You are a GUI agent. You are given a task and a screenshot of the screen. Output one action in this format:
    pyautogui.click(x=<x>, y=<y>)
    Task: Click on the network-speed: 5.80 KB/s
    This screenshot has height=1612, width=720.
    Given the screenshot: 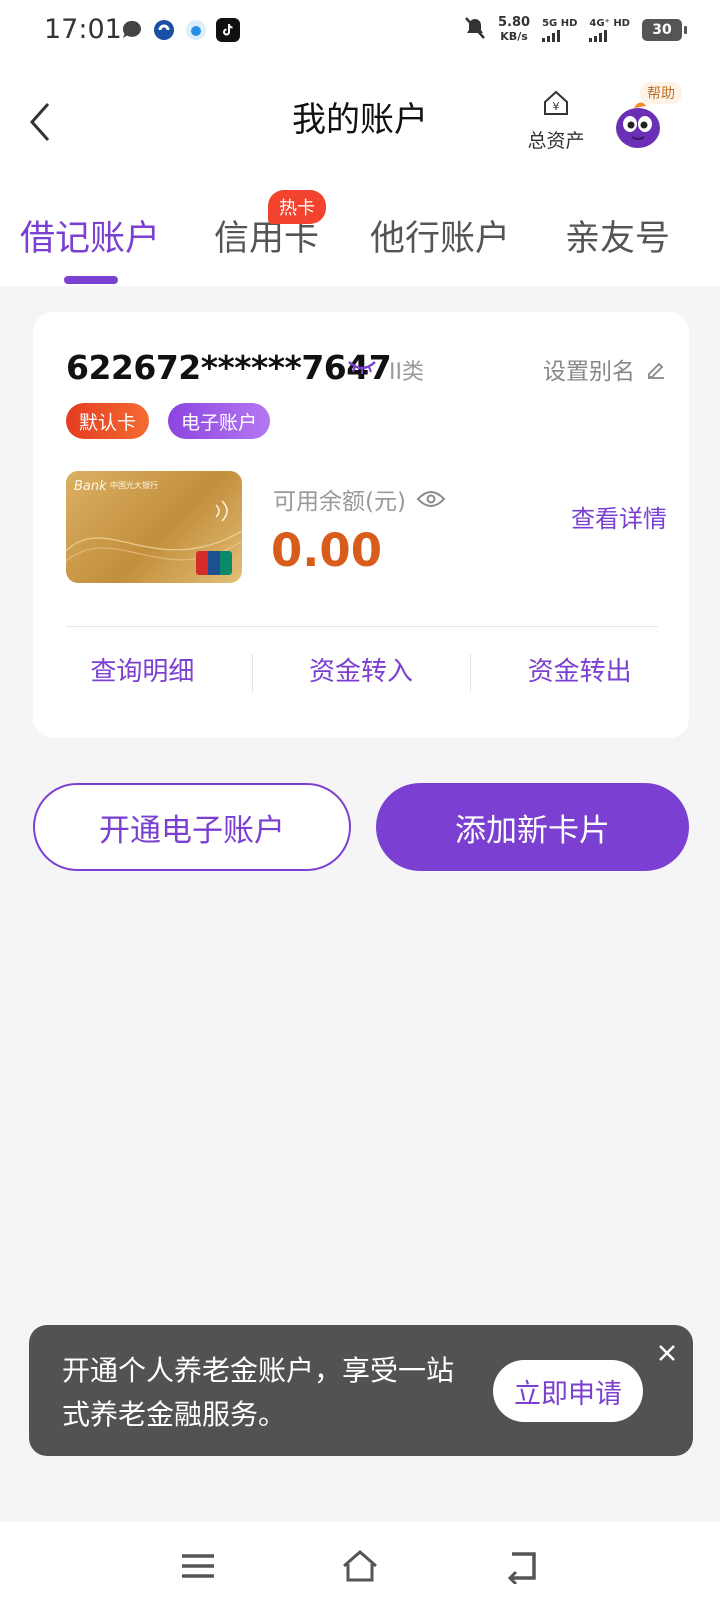 What is the action you would take?
    pyautogui.click(x=514, y=30)
    